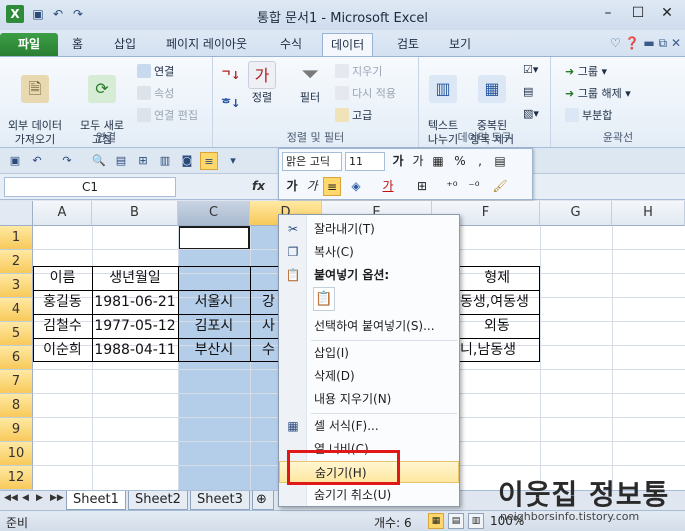  Describe the element at coordinates (67, 161) in the screenshot. I see `redo-icon: ↷` at that location.